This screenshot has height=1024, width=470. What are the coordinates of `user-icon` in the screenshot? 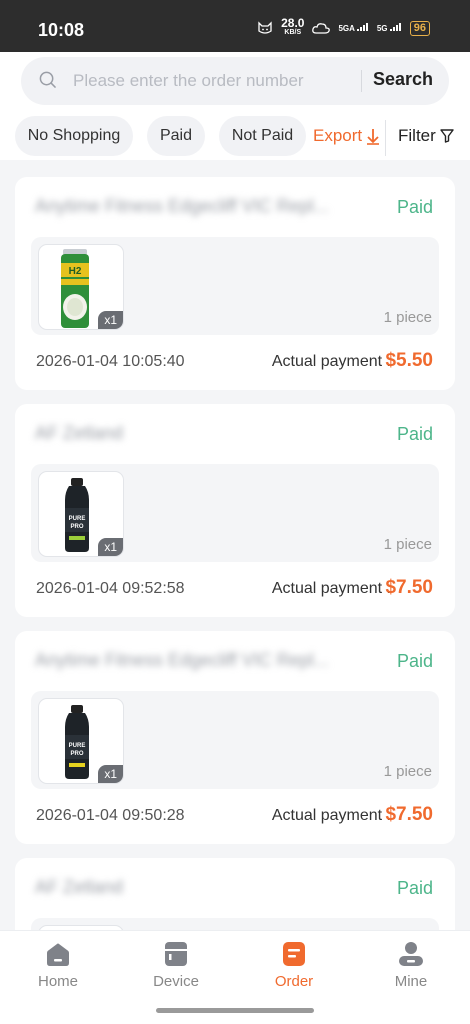 It's located at (411, 954).